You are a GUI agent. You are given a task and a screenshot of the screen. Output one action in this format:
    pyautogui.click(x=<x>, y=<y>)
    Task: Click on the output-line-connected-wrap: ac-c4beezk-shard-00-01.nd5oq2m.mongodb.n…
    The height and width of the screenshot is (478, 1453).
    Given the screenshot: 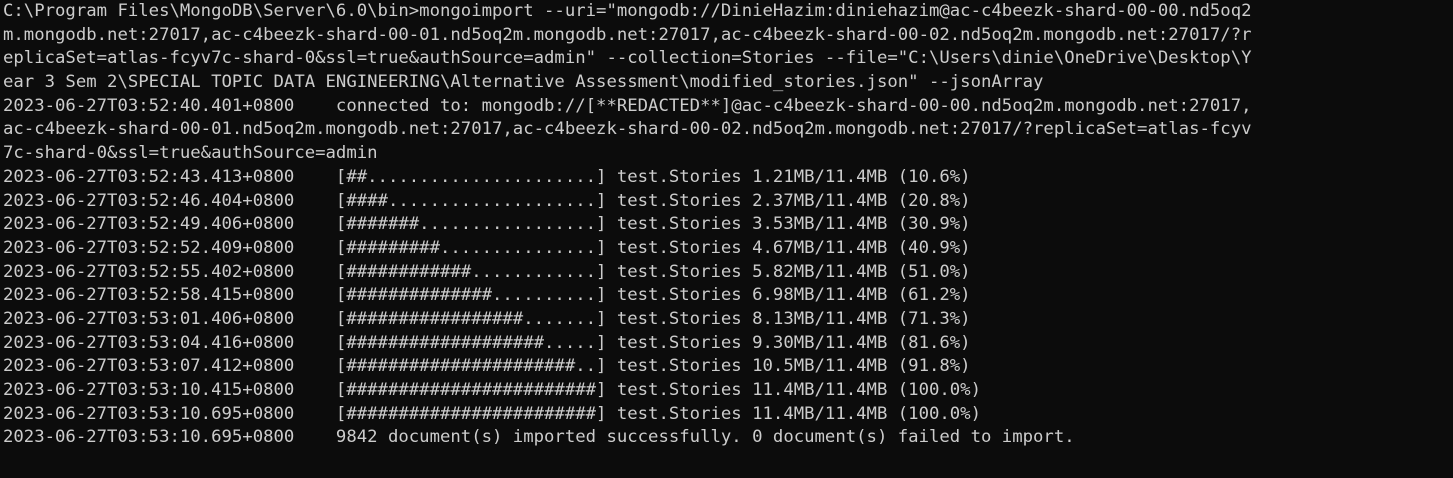 What is the action you would take?
    pyautogui.click(x=627, y=129)
    